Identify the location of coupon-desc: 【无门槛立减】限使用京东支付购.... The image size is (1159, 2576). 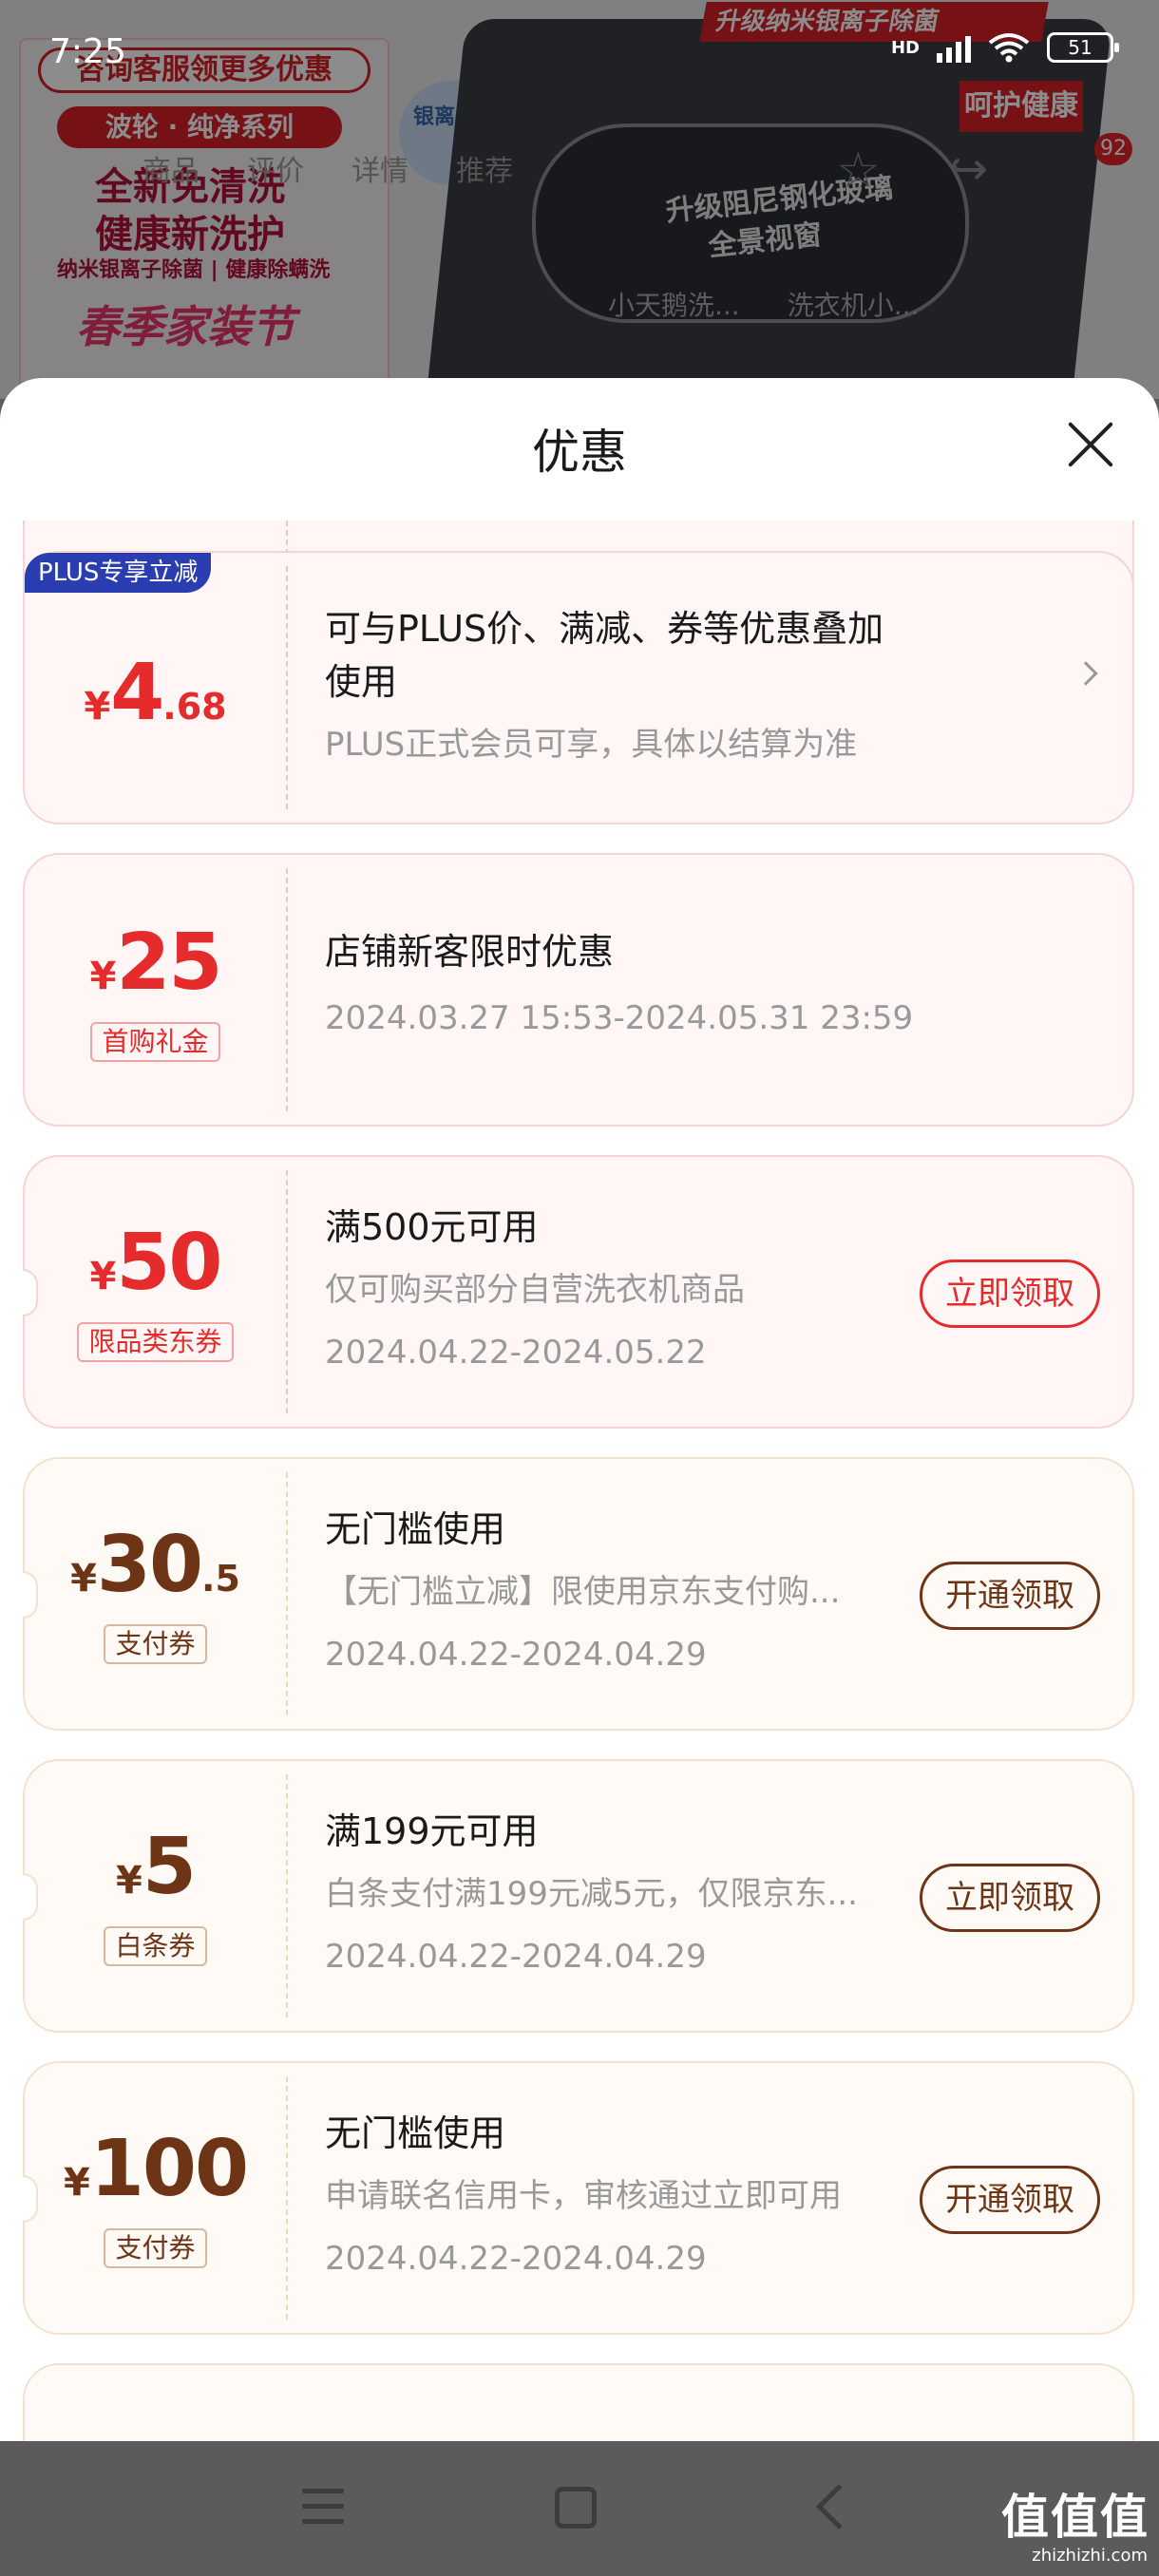
(583, 1592).